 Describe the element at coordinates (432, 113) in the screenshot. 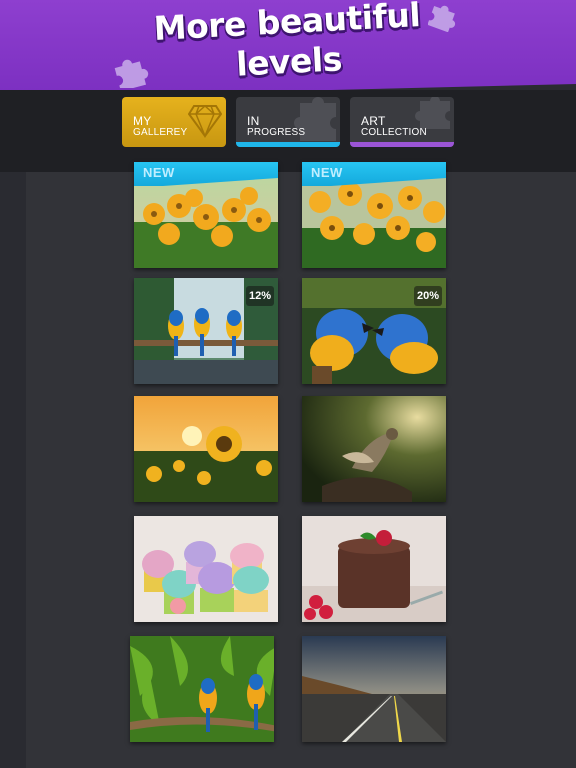

I see `puzzle-icon` at that location.